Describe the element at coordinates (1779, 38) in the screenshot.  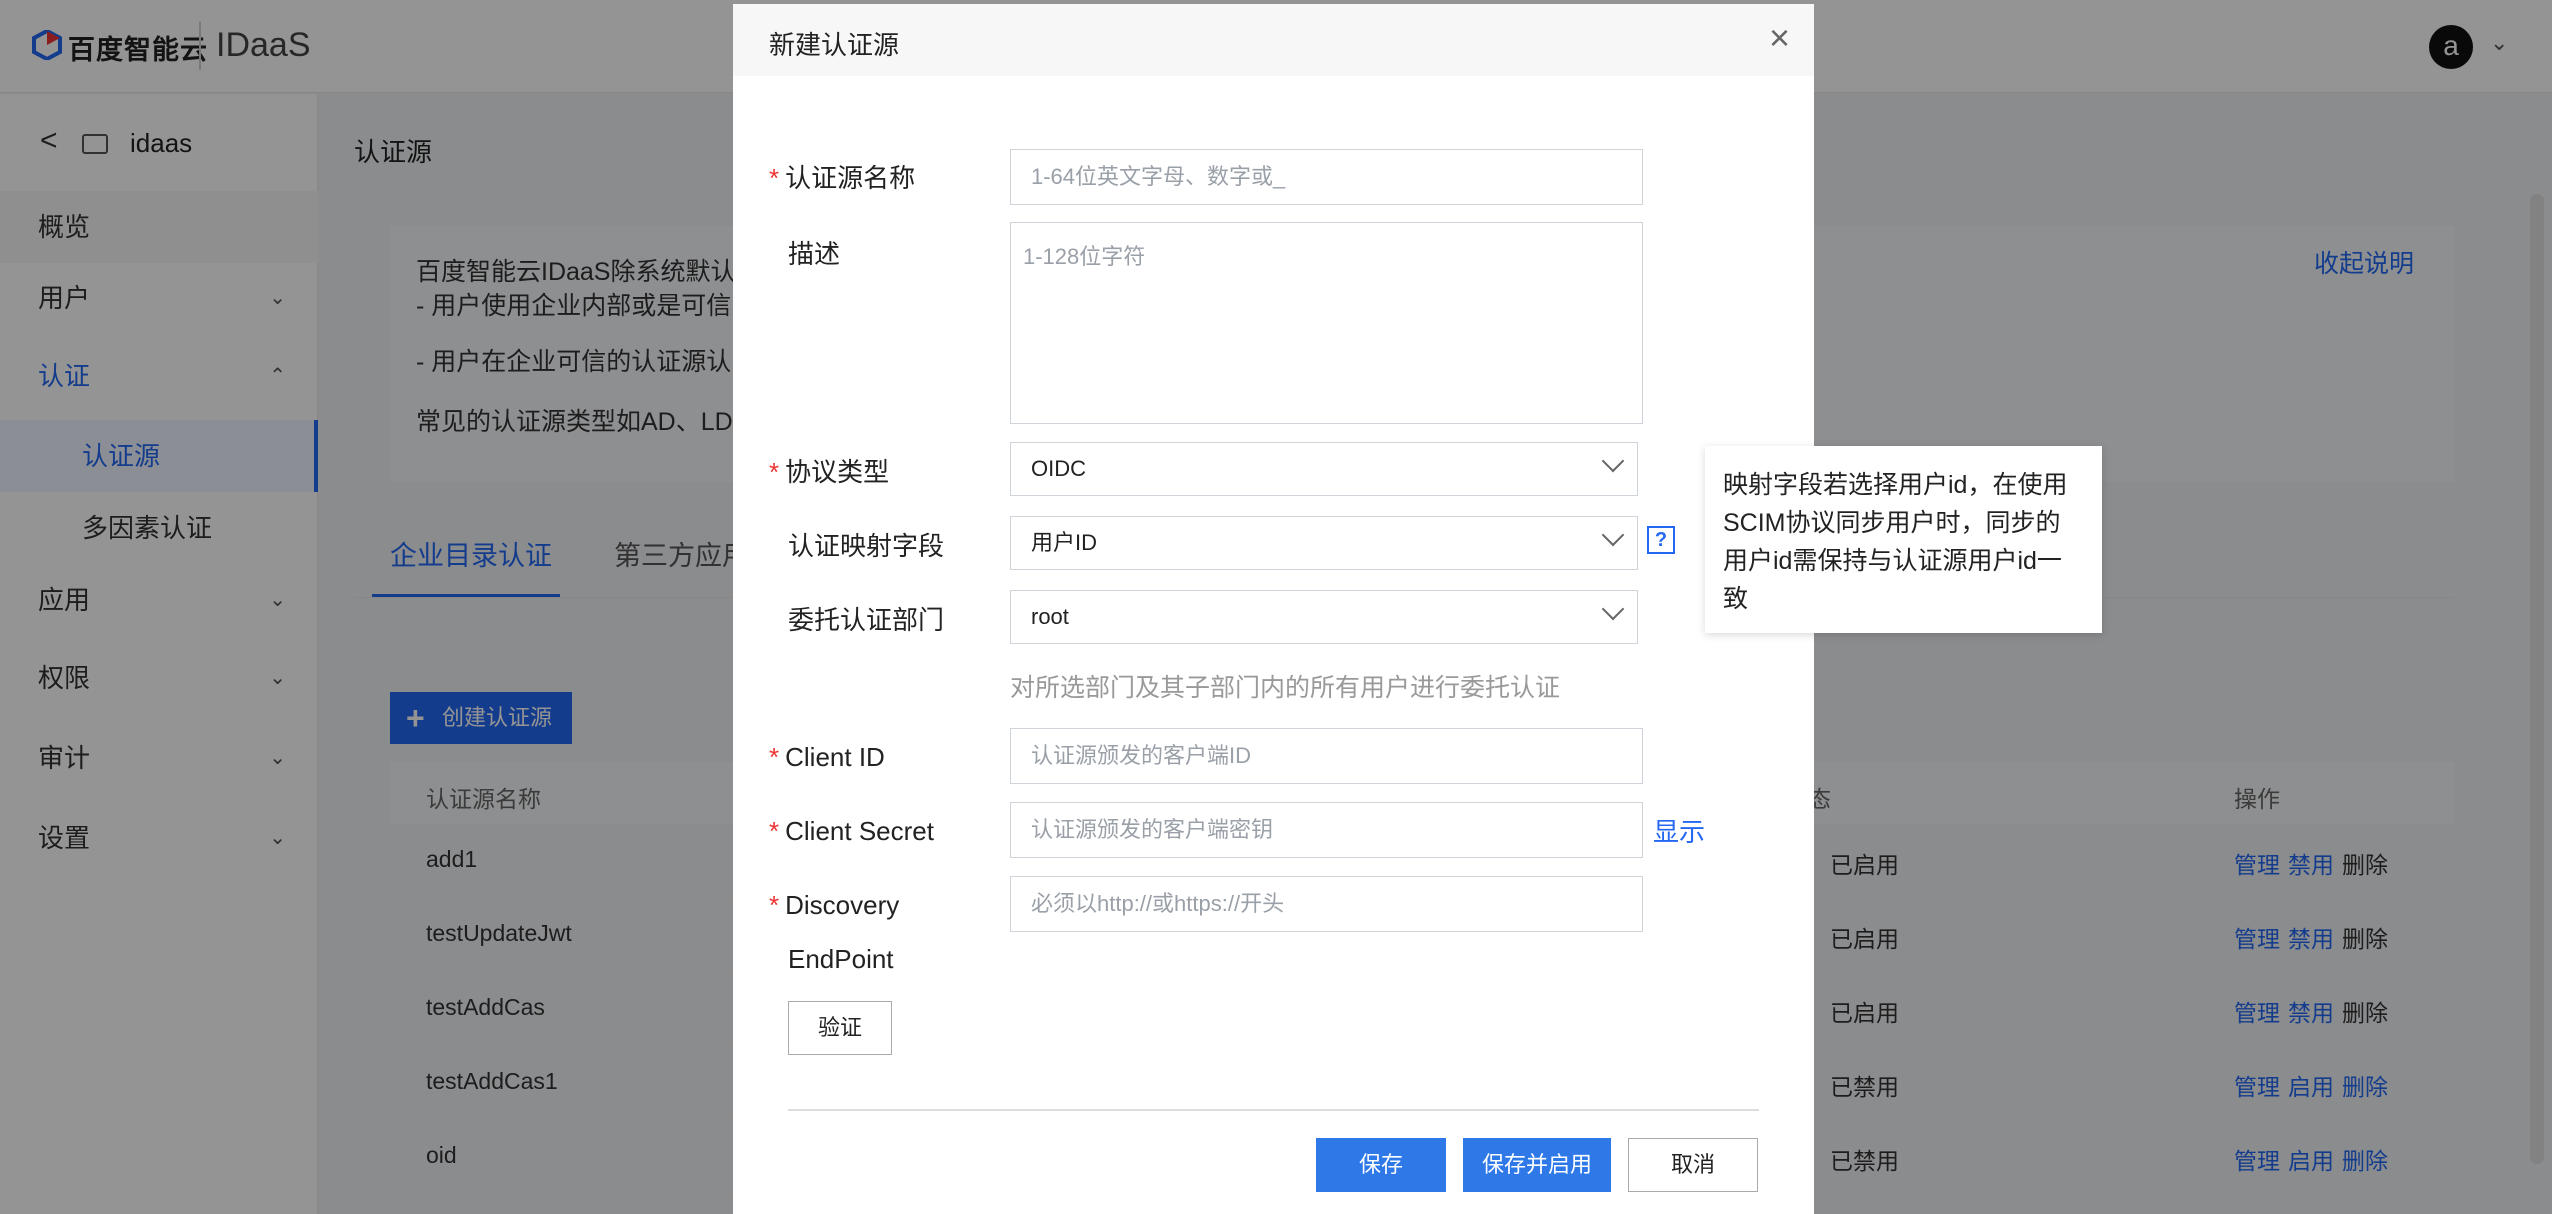
I see `close-icon: ×` at that location.